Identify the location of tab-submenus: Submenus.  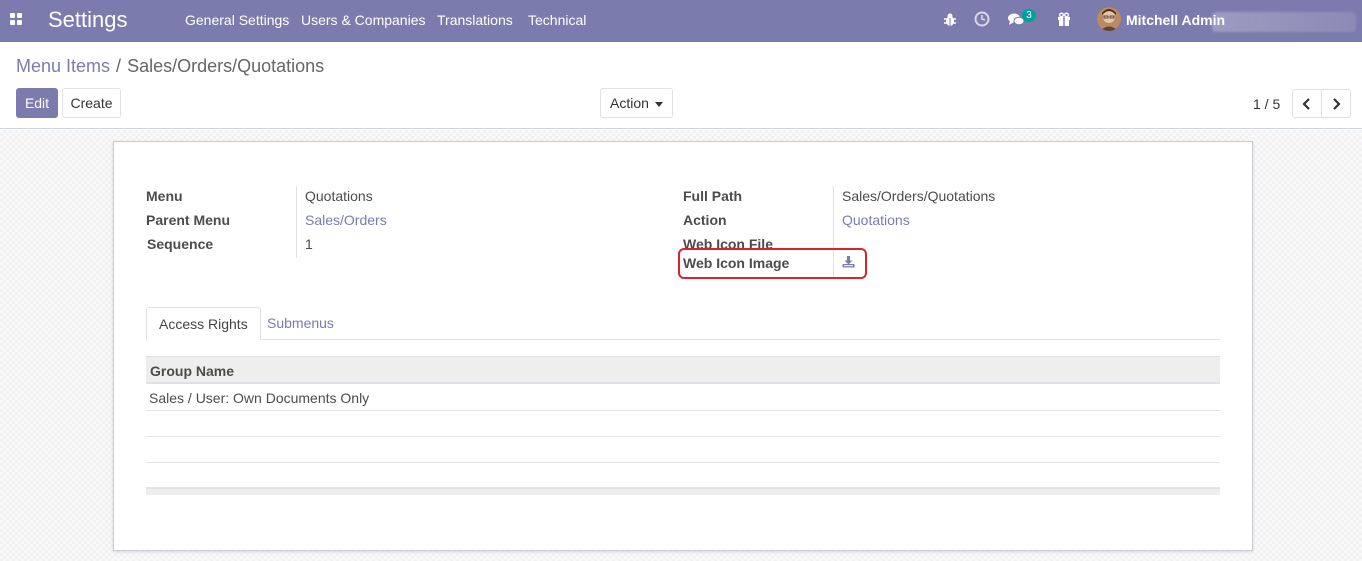
(300, 323).